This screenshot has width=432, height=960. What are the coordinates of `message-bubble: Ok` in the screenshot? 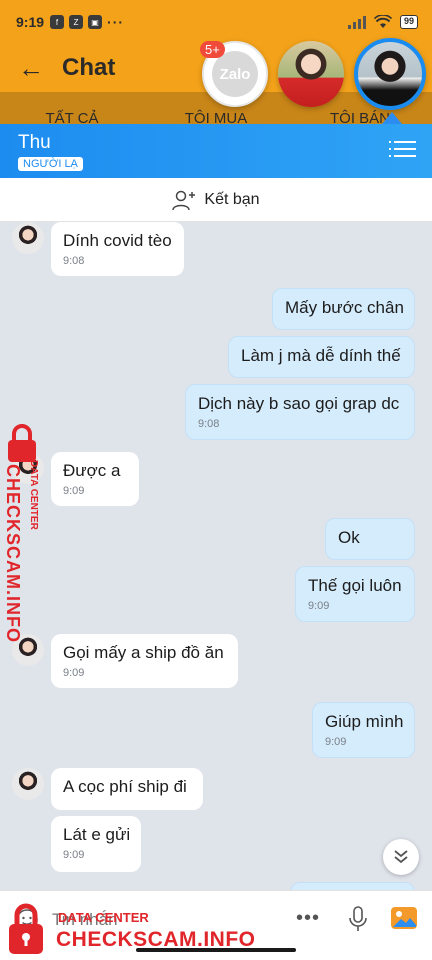 It's located at (370, 539).